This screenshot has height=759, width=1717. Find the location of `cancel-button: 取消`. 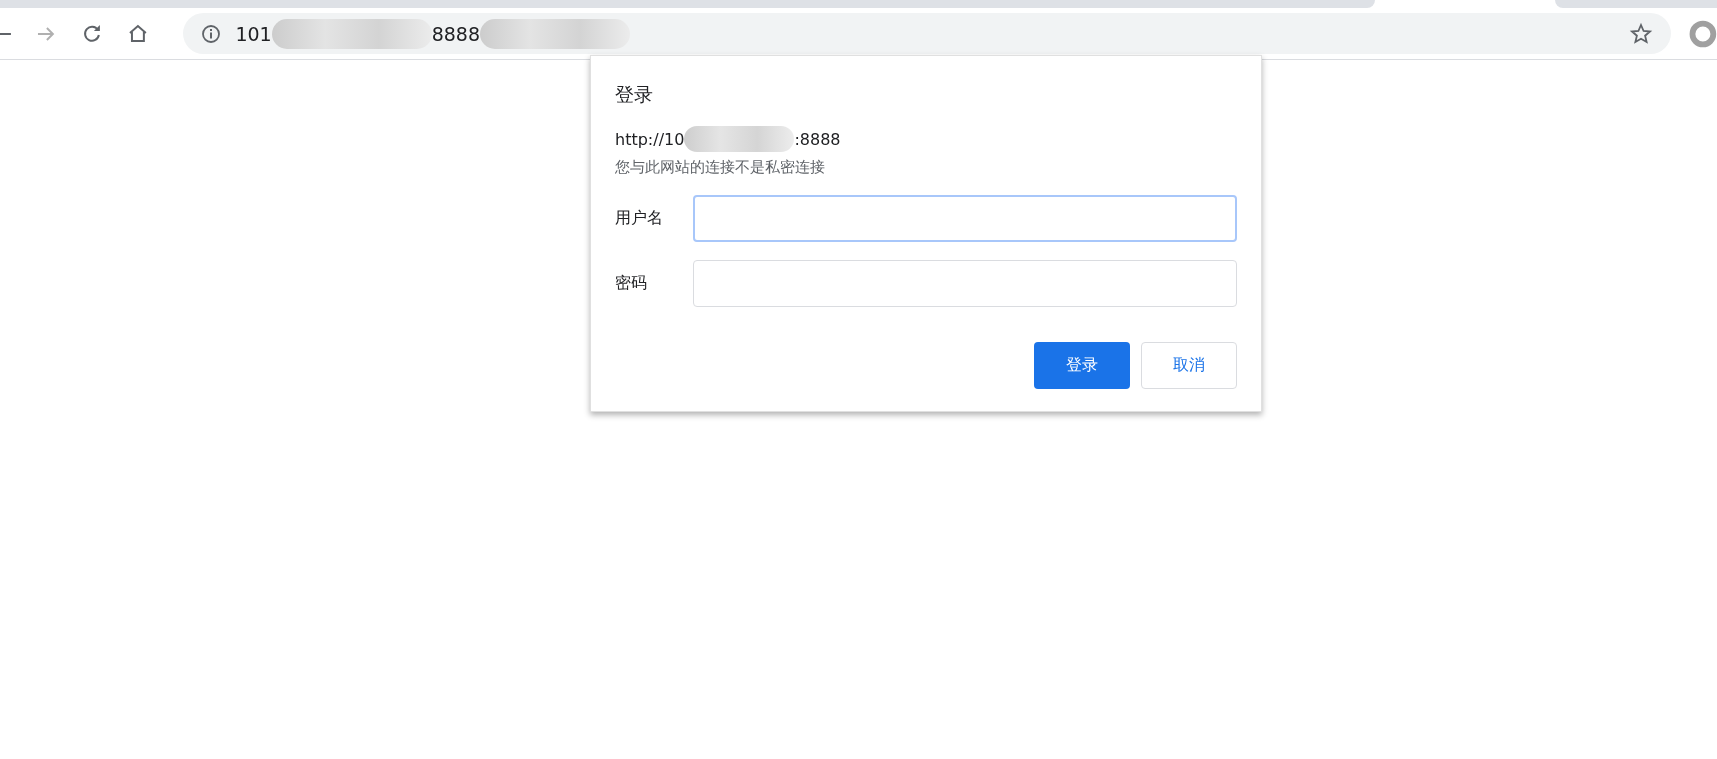

cancel-button: 取消 is located at coordinates (1189, 365).